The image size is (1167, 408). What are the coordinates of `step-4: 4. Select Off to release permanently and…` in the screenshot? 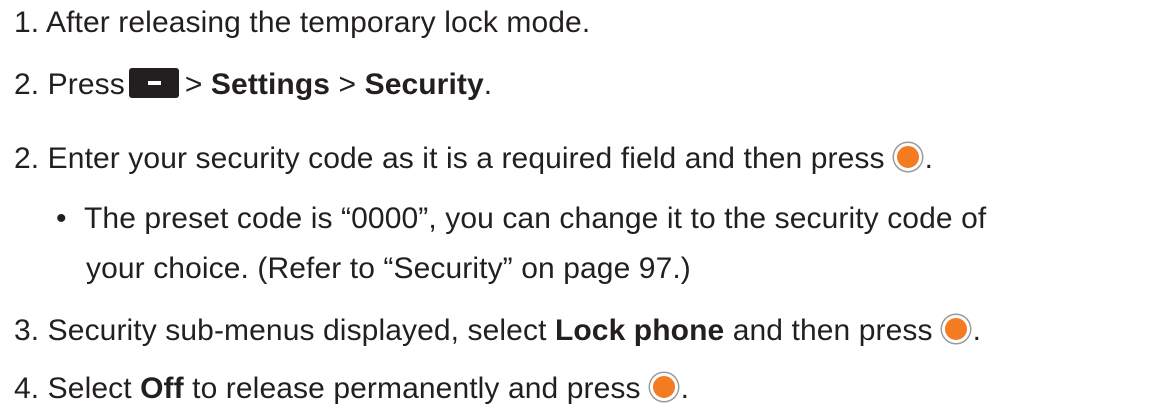 It's located at (351, 389).